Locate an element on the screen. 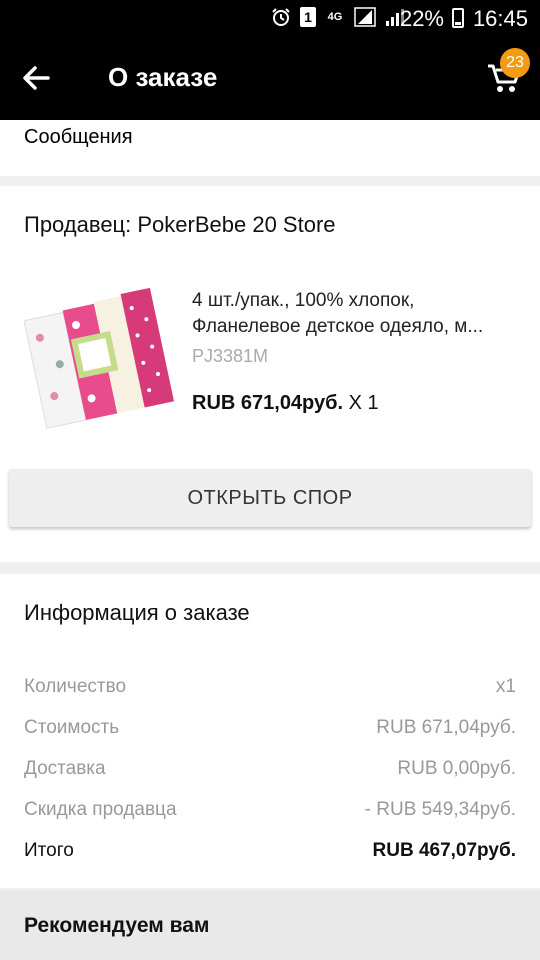 The image size is (540, 960). network-type-label: 4G is located at coordinates (335, 17).